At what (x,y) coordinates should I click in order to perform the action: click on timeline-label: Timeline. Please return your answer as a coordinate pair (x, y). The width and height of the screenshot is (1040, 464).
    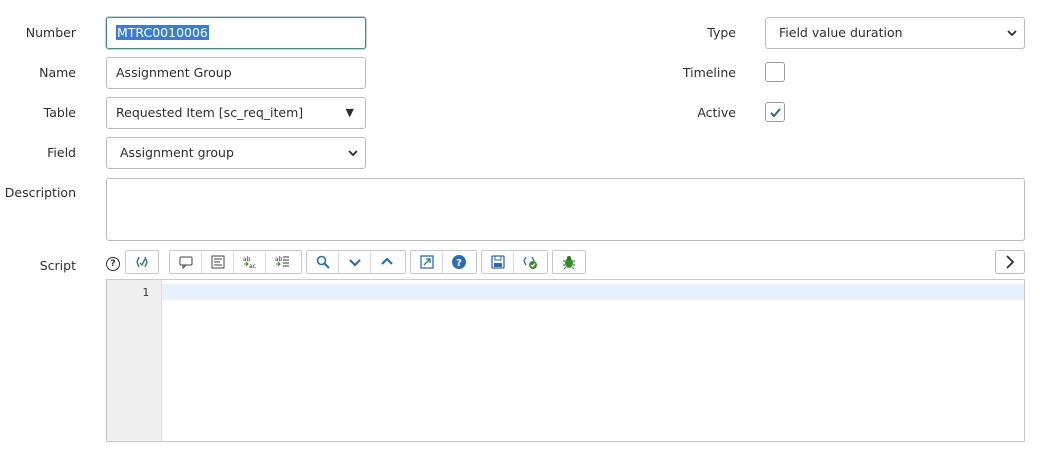
    Looking at the image, I should click on (709, 72).